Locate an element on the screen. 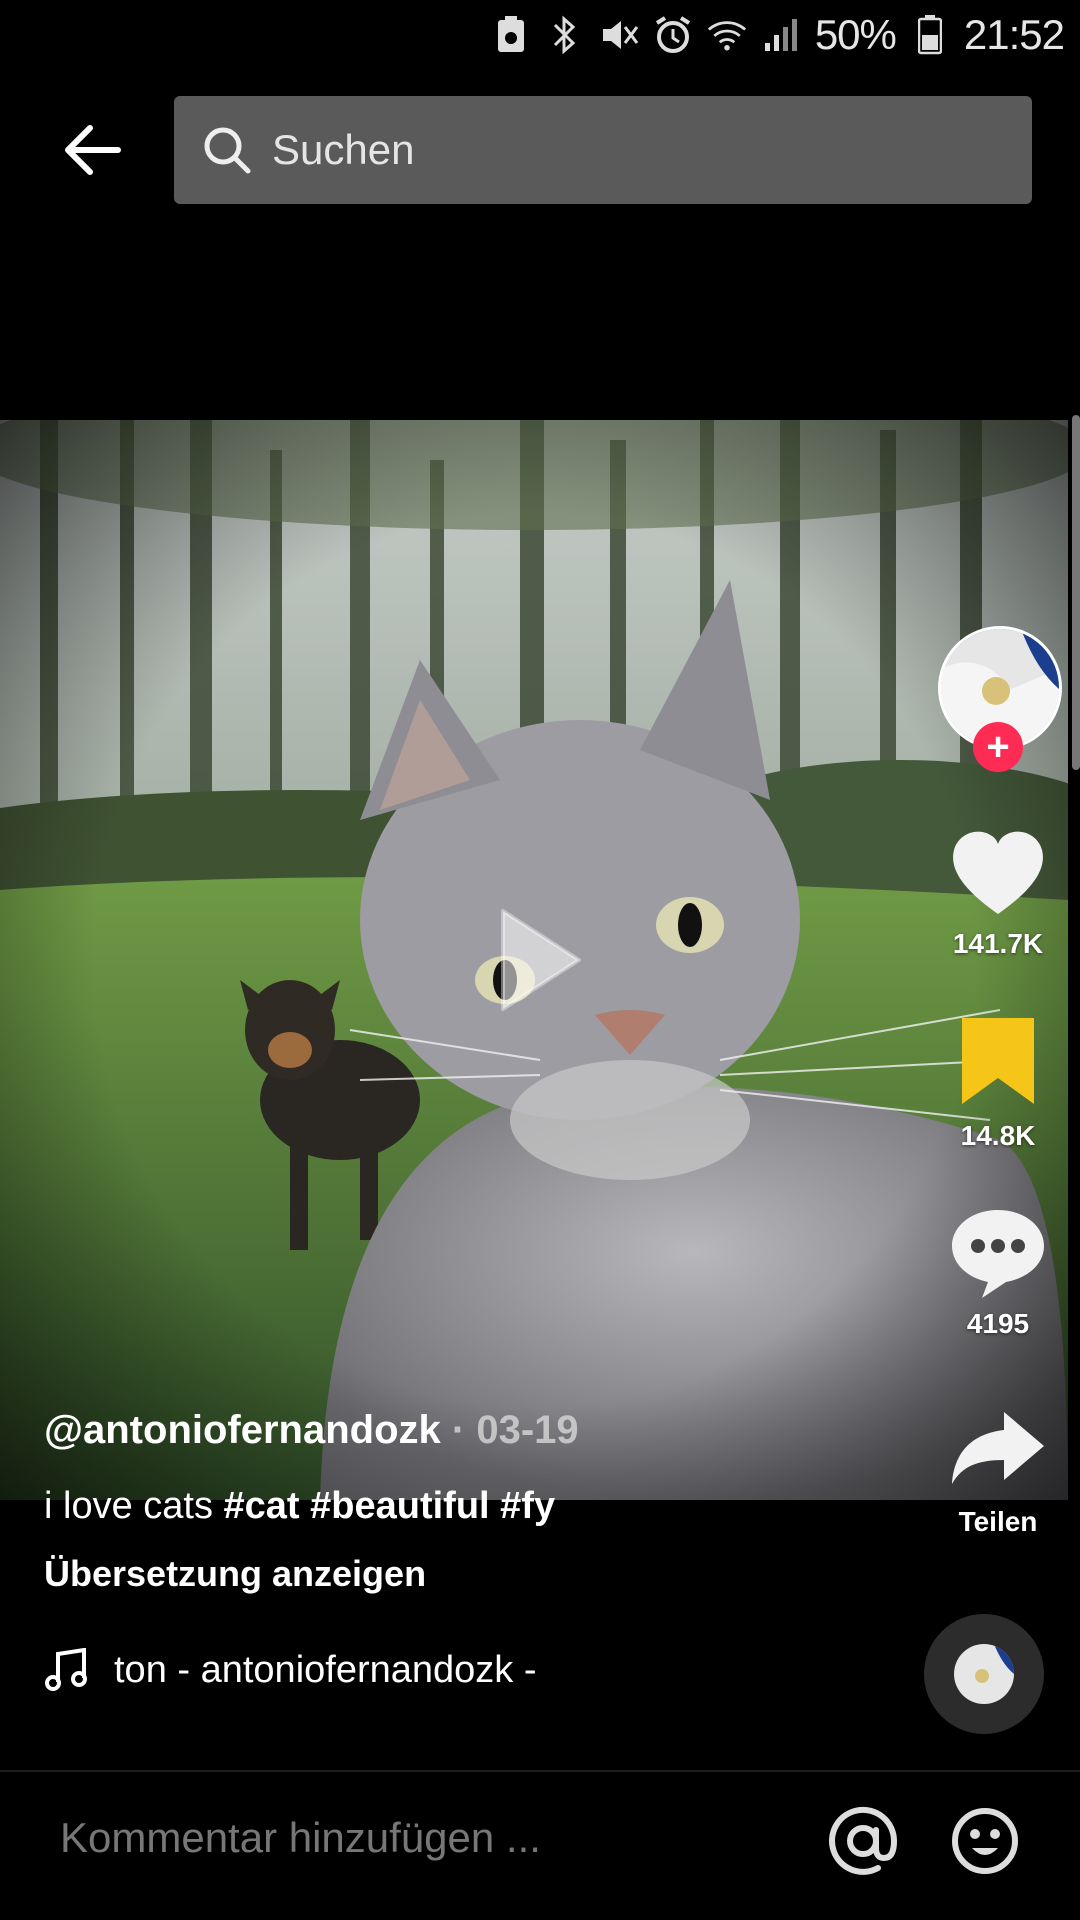 The width and height of the screenshot is (1080, 1920). sound-title: ton - antoniofernandozk - is located at coordinates (325, 1669).